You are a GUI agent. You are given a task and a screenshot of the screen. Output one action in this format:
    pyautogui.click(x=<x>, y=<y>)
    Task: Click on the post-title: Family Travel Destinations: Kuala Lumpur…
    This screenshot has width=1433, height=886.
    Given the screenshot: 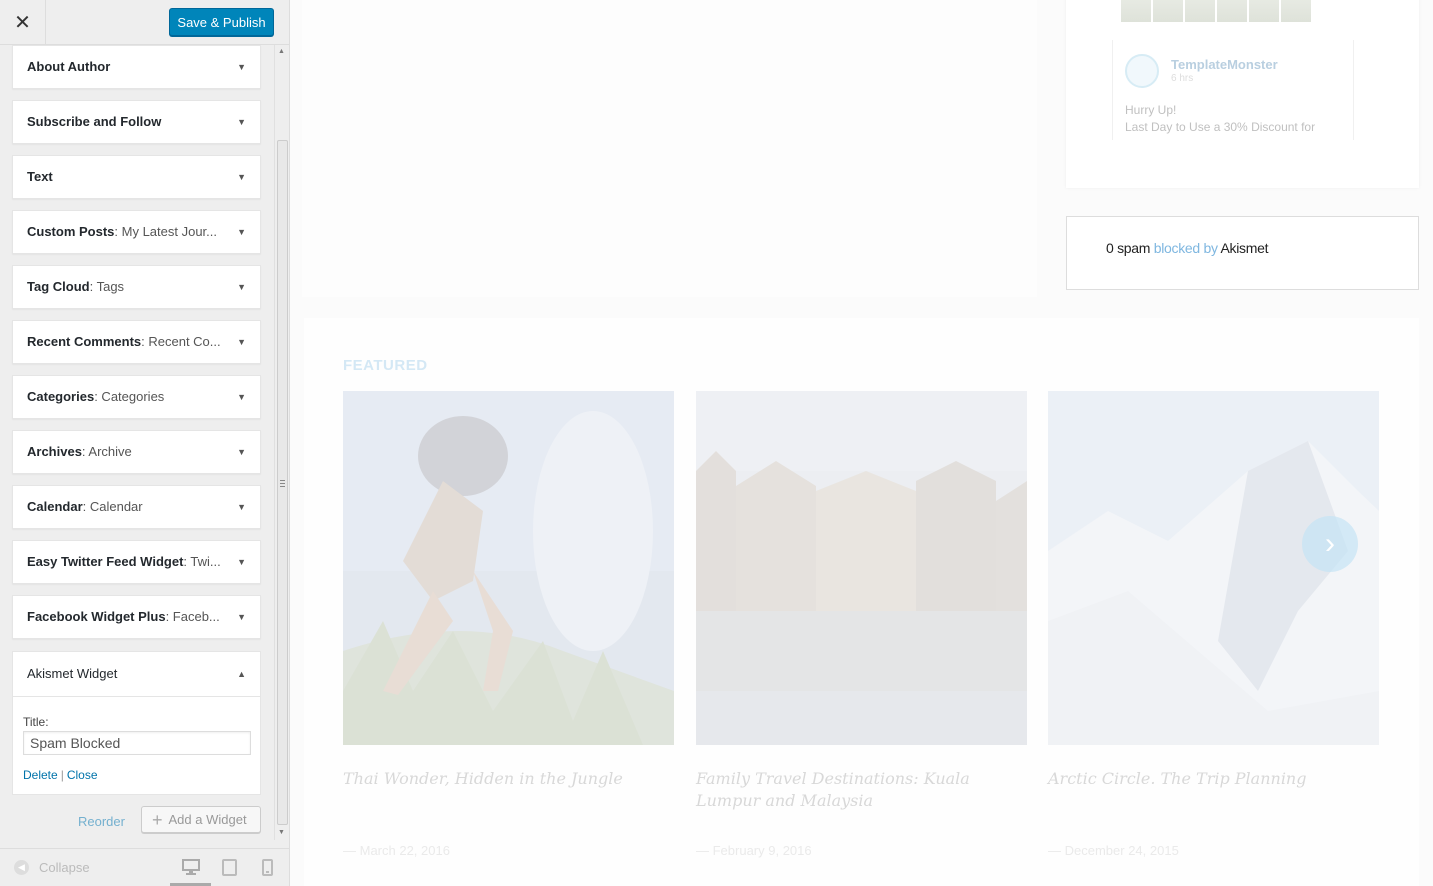 What is the action you would take?
    pyautogui.click(x=861, y=790)
    